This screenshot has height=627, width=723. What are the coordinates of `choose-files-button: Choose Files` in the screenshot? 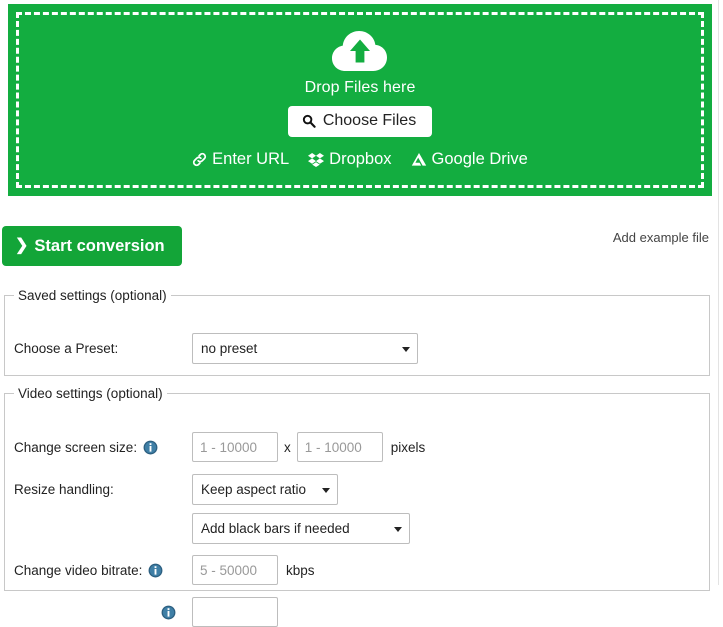 It's located at (360, 121).